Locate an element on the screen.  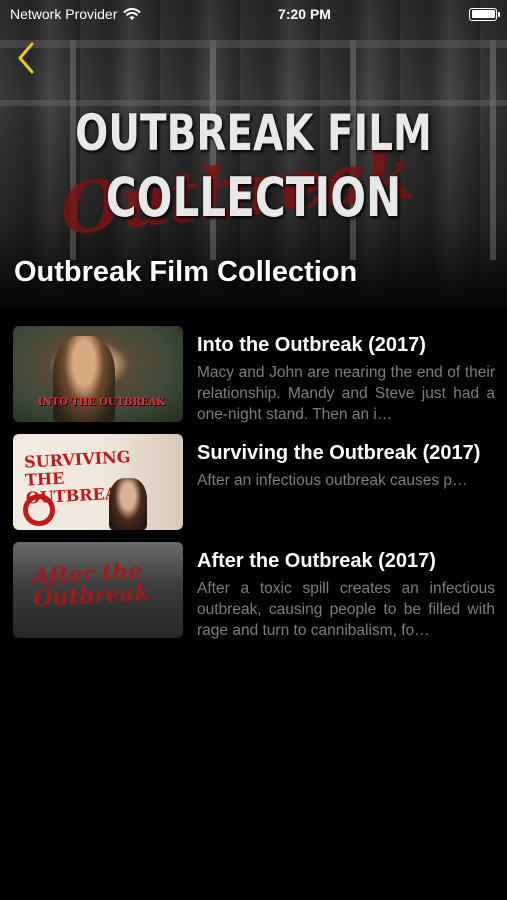
status-left: Network Provider is located at coordinates (95, 14).